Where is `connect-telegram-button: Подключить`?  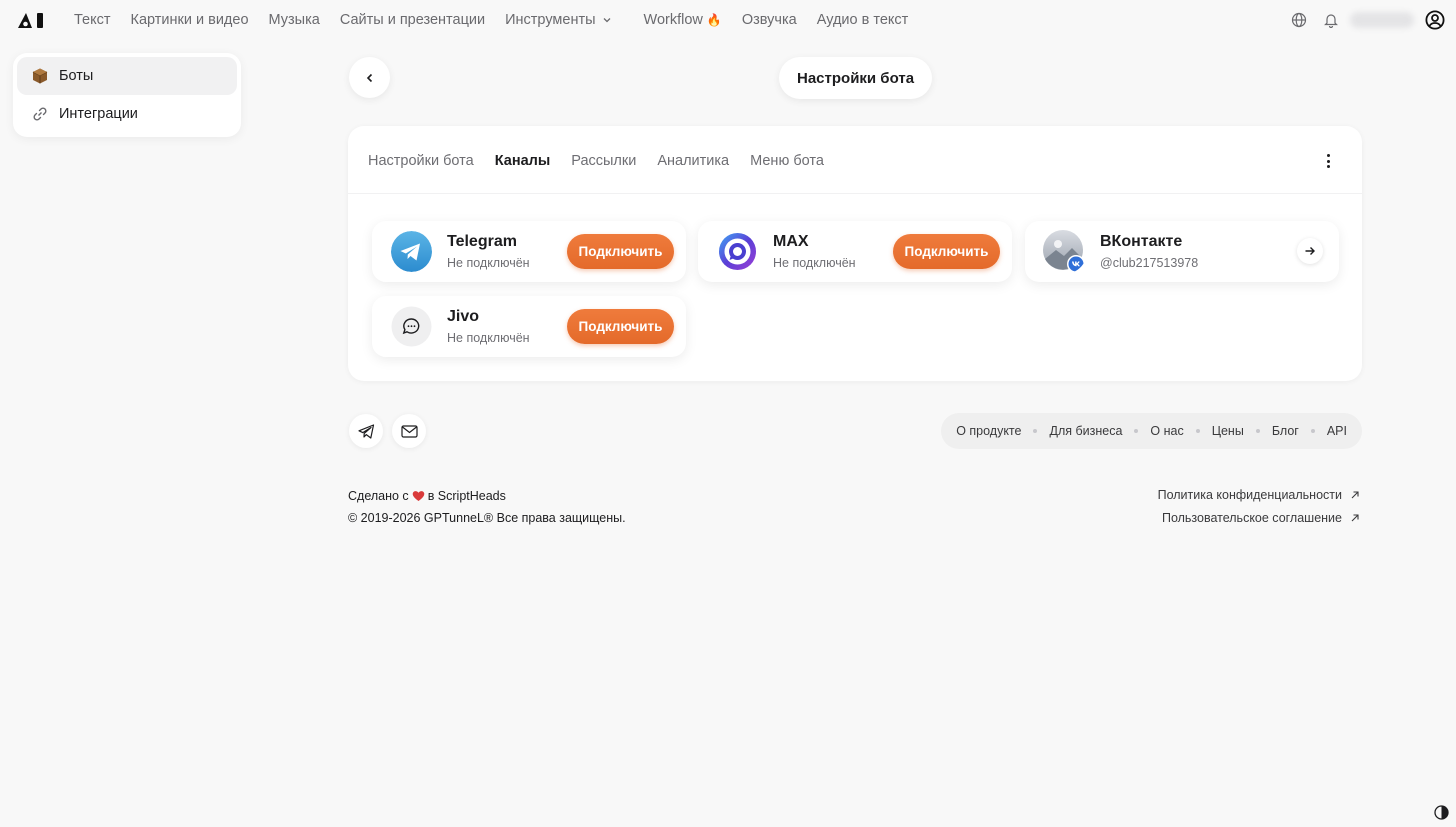
connect-telegram-button: Подключить is located at coordinates (620, 251).